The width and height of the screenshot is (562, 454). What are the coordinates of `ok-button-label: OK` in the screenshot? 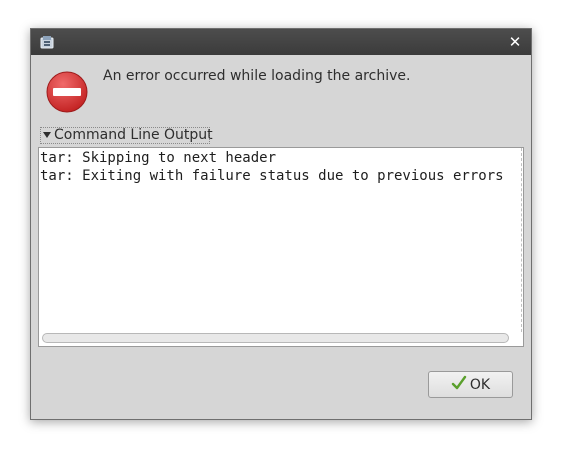 It's located at (480, 384).